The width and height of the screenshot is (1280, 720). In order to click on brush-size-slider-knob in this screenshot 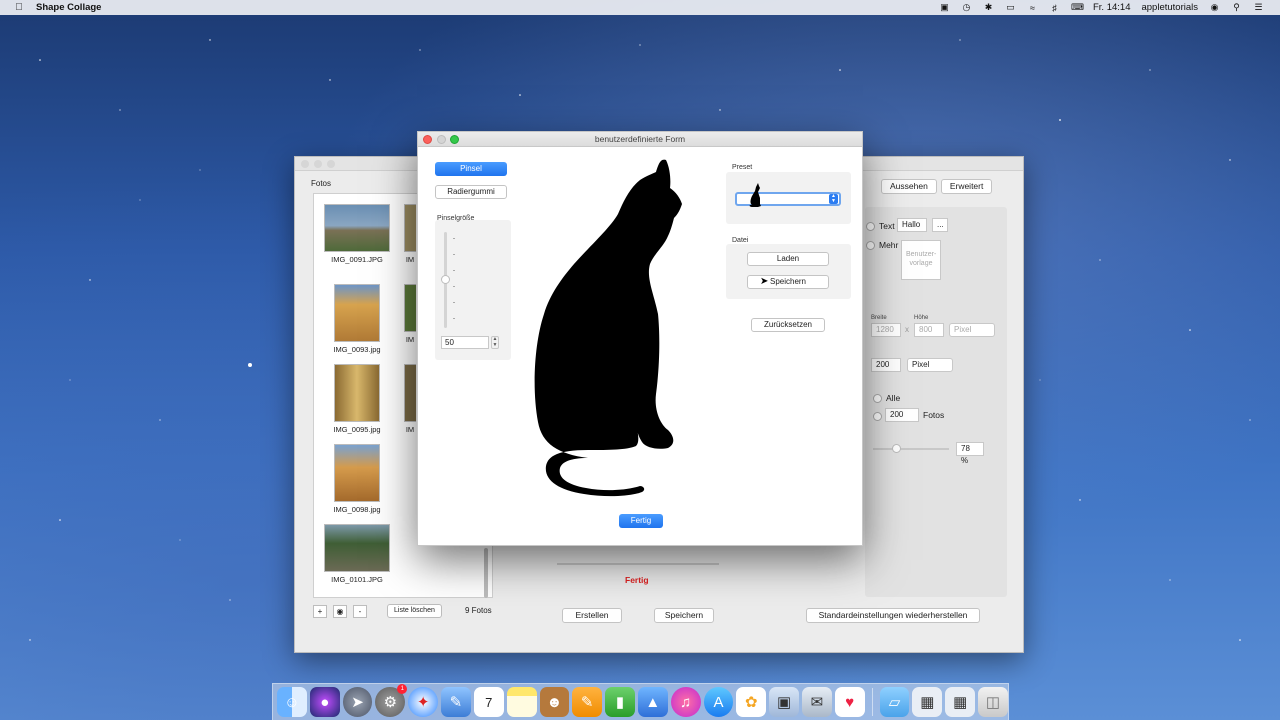, I will do `click(445, 279)`.